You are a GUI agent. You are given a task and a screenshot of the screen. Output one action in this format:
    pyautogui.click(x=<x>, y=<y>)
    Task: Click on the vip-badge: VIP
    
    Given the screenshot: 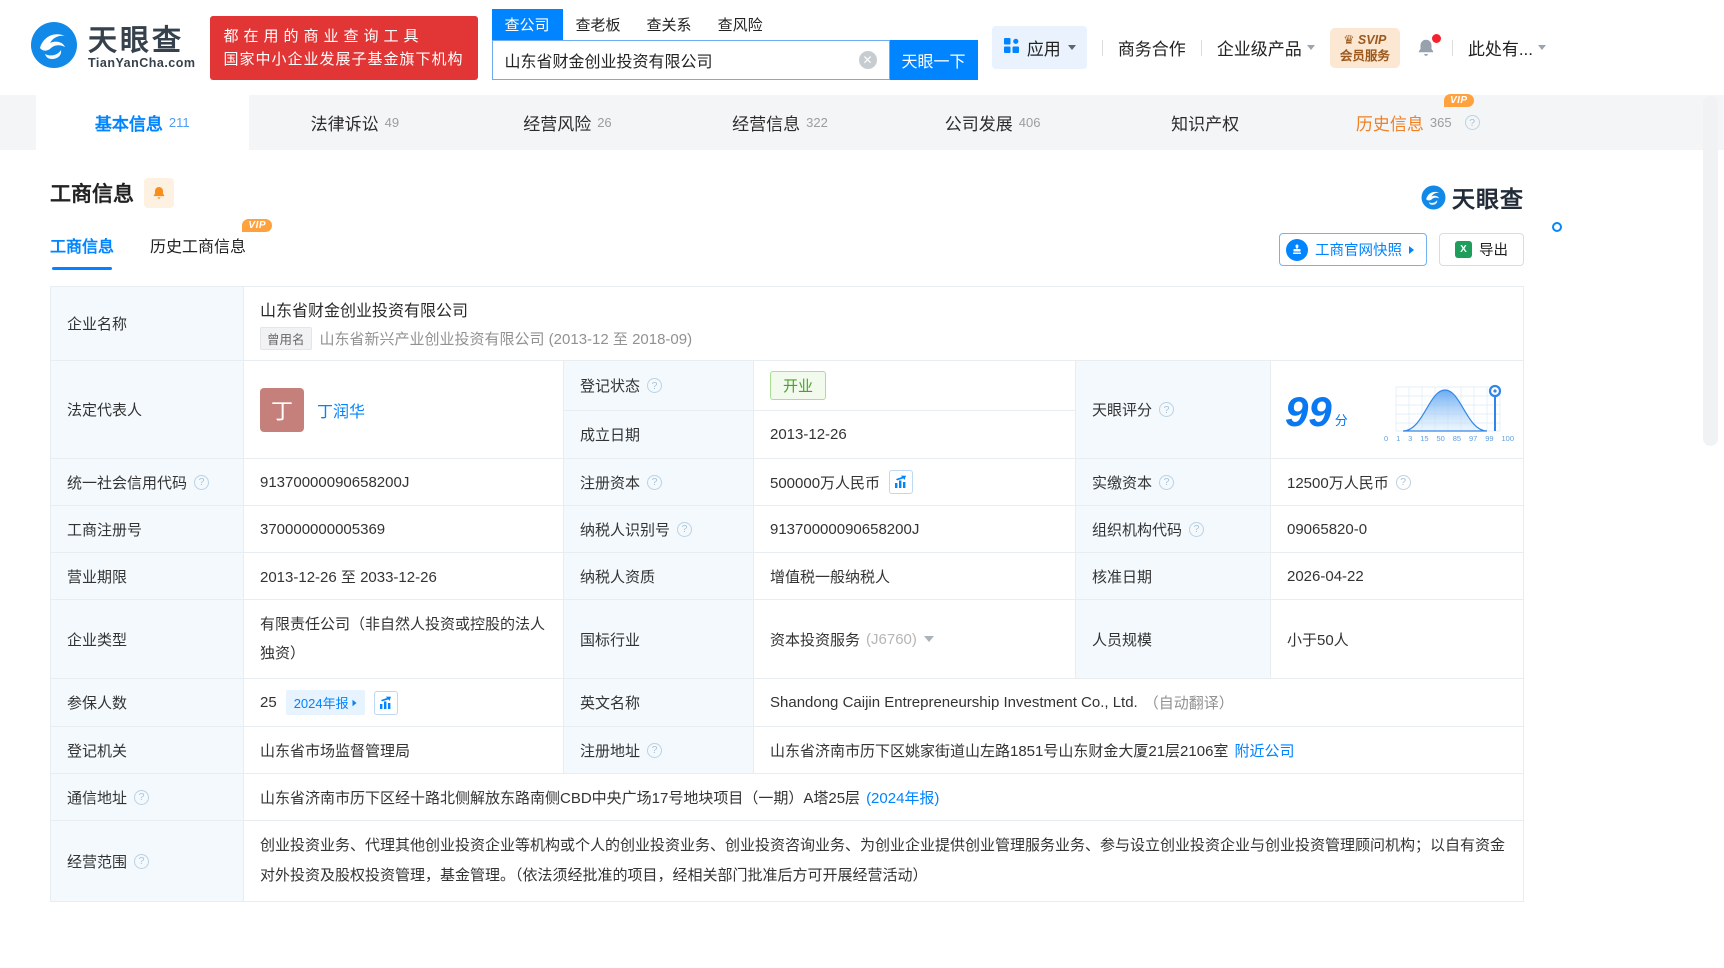 What is the action you would take?
    pyautogui.click(x=1458, y=100)
    